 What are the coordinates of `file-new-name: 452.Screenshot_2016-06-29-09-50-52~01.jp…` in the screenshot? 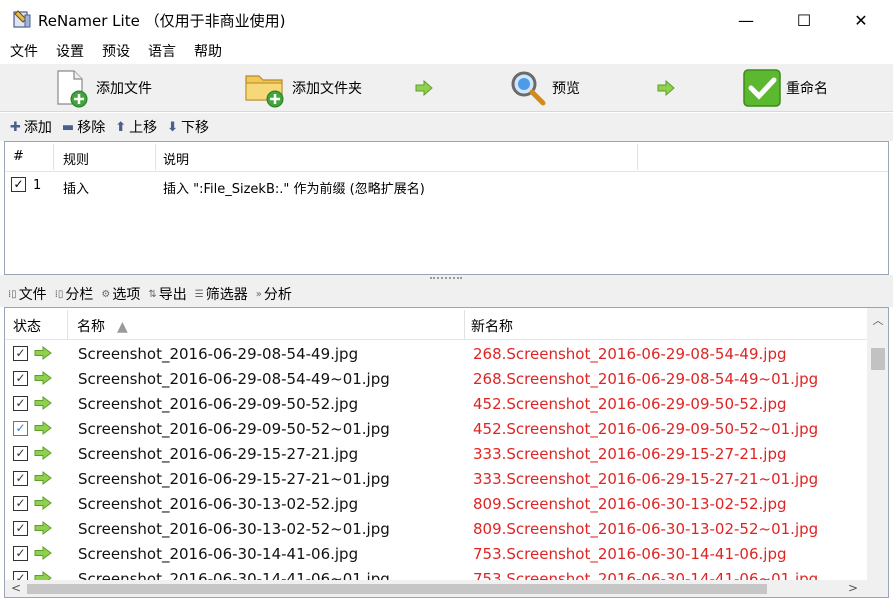 It's located at (646, 429).